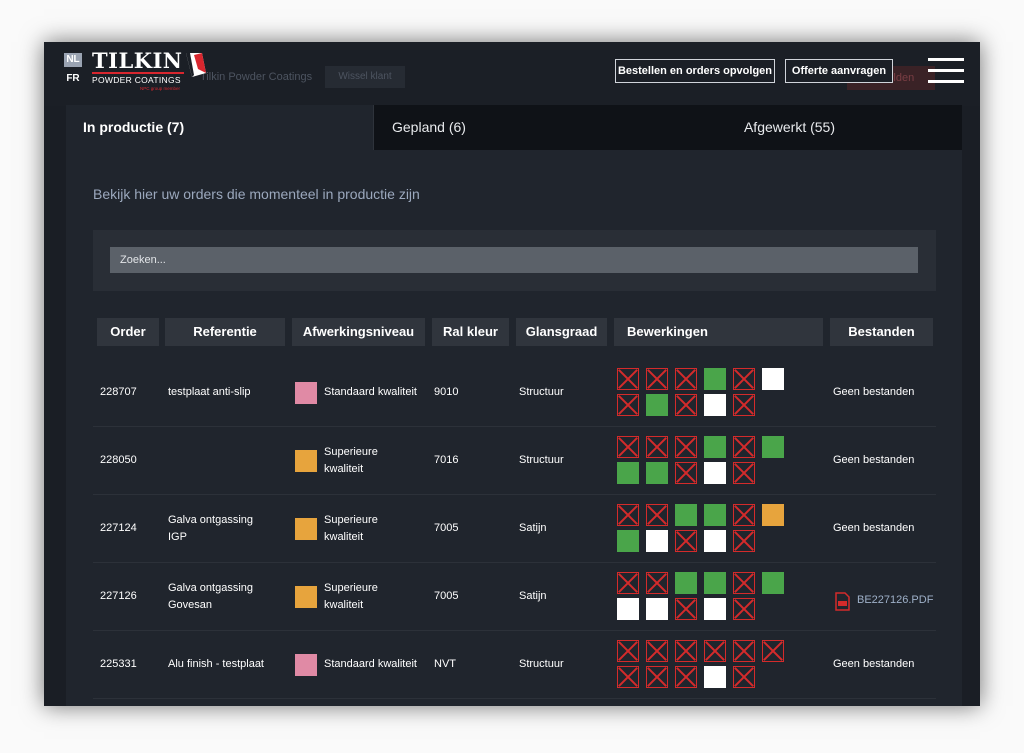  Describe the element at coordinates (446, 460) in the screenshot. I see `ral-color: 7016` at that location.